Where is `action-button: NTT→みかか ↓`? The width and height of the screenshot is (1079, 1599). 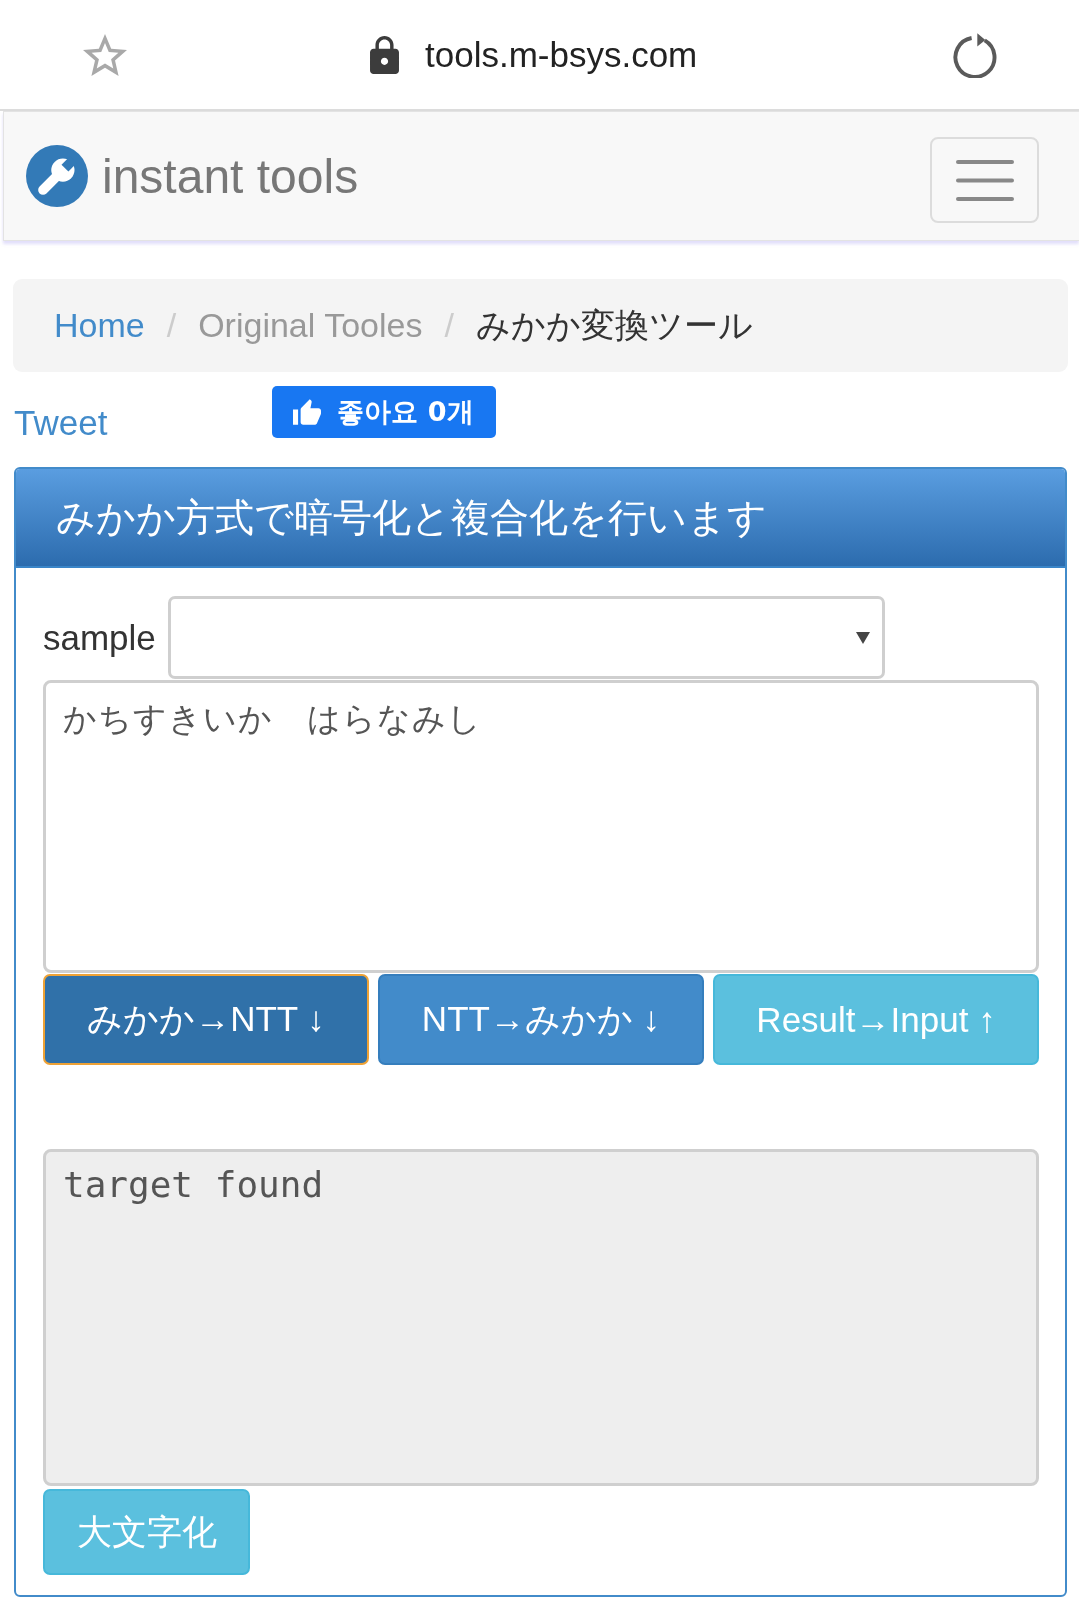 action-button: NTT→みかか ↓ is located at coordinates (541, 1019).